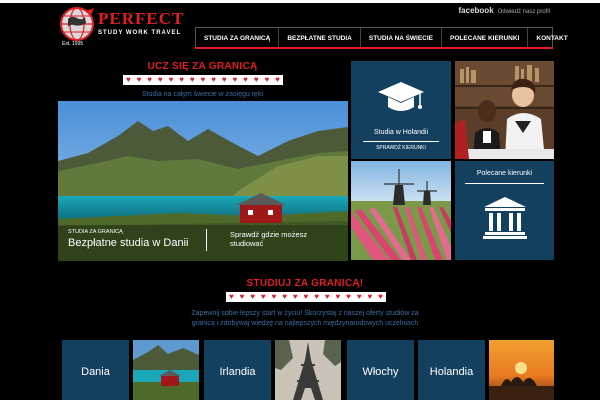  I want to click on country-dania-label: Dania, so click(95, 372).